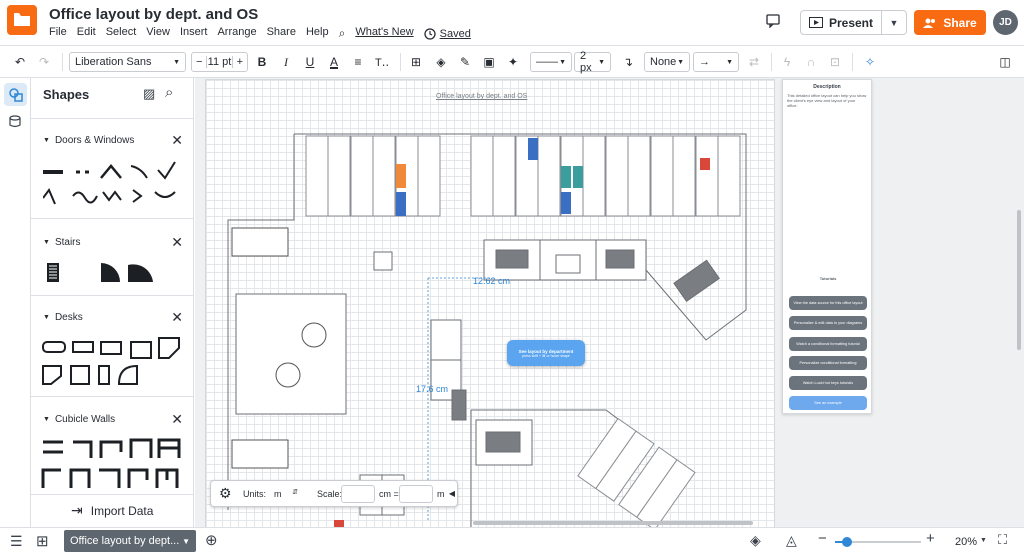 Image resolution: width=1024 pixels, height=554 pixels. I want to click on layers-icon: ◈, so click(755, 540).